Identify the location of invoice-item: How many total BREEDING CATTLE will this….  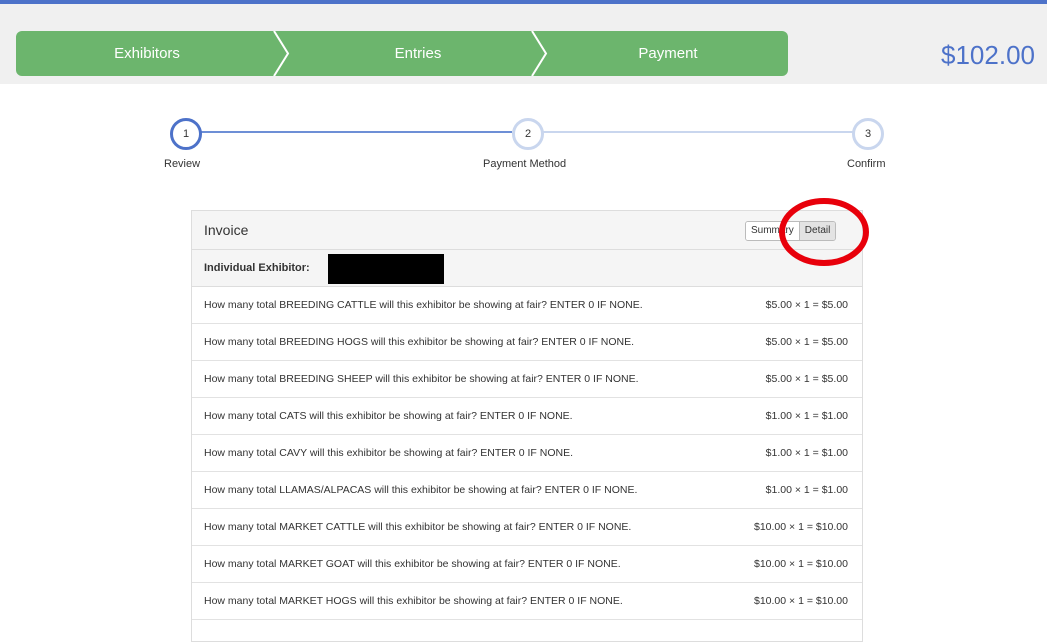
(527, 305).